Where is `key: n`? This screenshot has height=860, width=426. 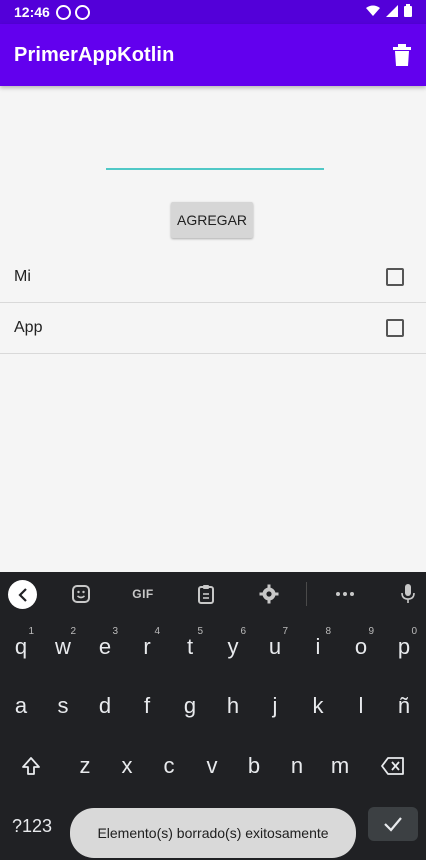 key: n is located at coordinates (297, 766).